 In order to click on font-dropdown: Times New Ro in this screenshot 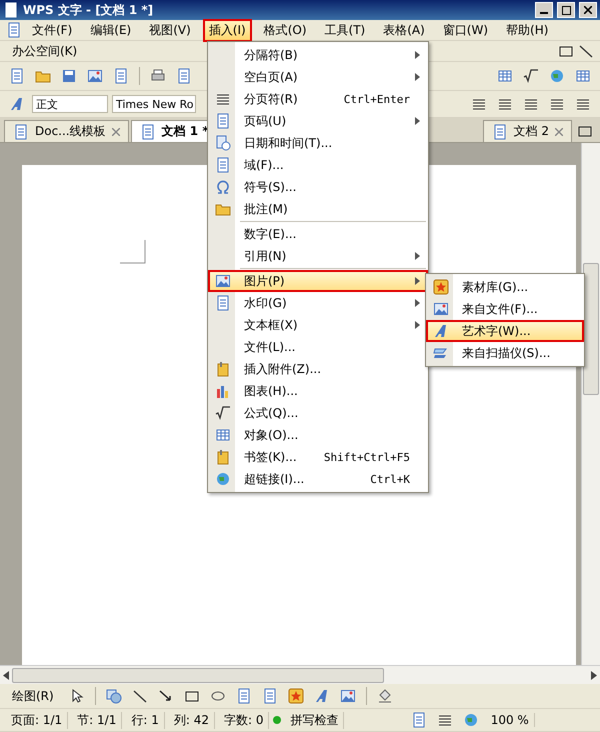, I will do `click(154, 104)`.